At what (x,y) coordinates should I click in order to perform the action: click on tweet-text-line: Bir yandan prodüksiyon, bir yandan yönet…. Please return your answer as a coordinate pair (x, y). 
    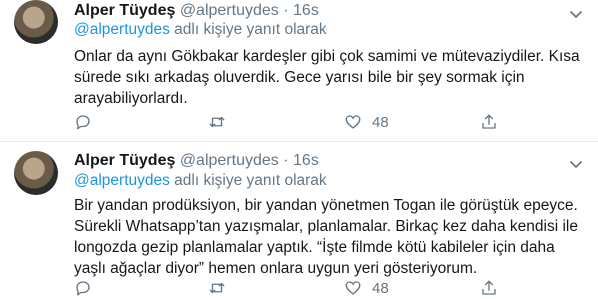
    Looking at the image, I should click on (326, 205).